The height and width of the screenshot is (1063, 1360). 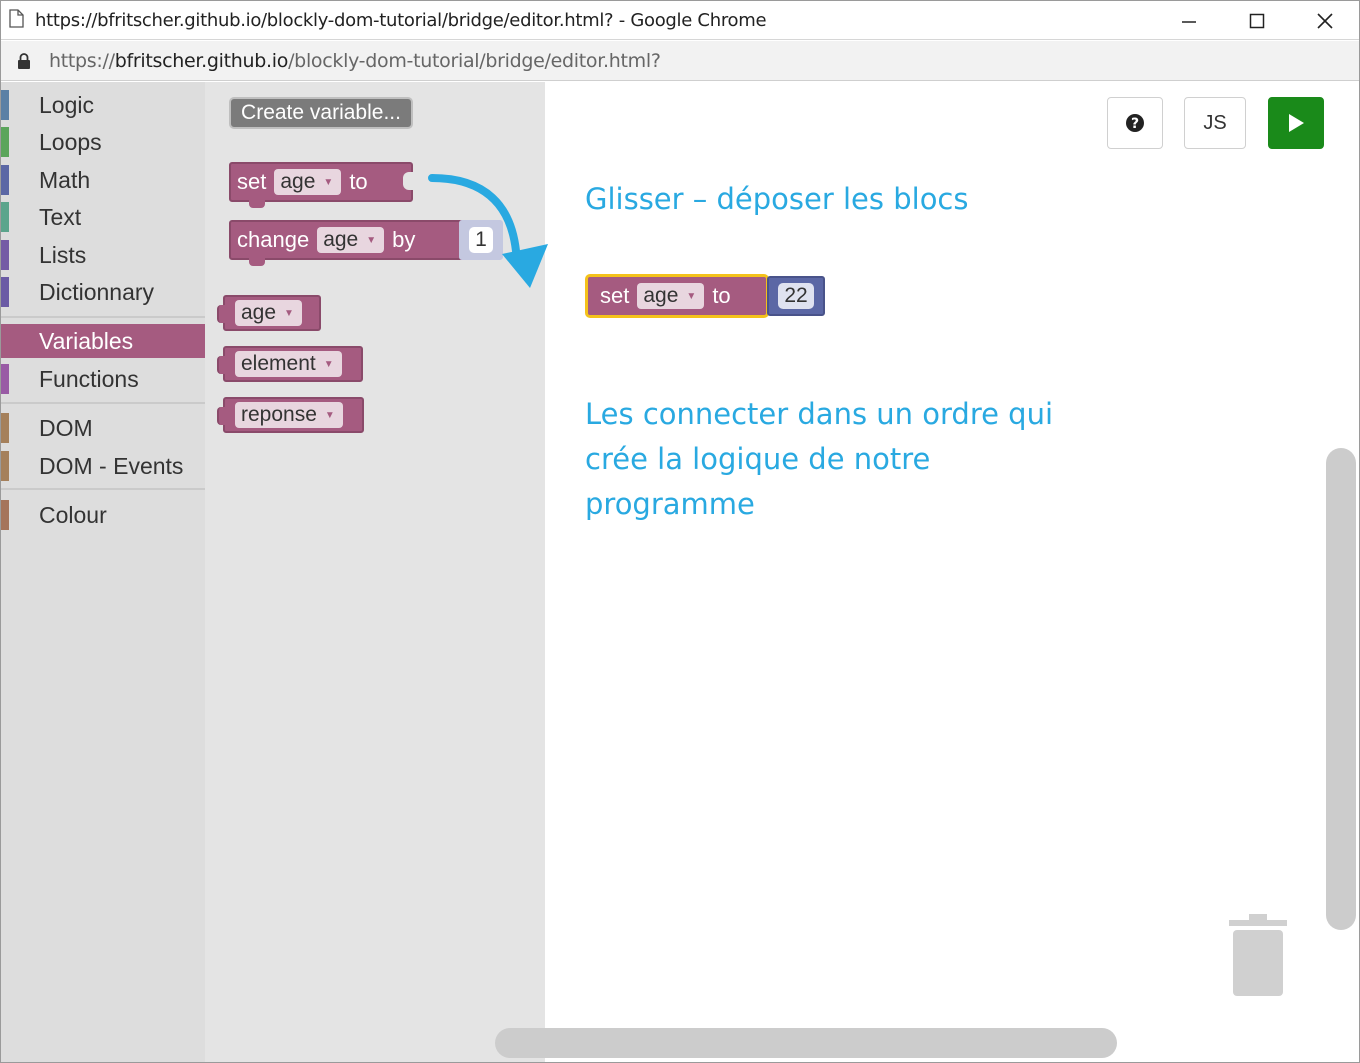 What do you see at coordinates (201, 61) in the screenshot?
I see `url-host: bfritscher.github.io` at bounding box center [201, 61].